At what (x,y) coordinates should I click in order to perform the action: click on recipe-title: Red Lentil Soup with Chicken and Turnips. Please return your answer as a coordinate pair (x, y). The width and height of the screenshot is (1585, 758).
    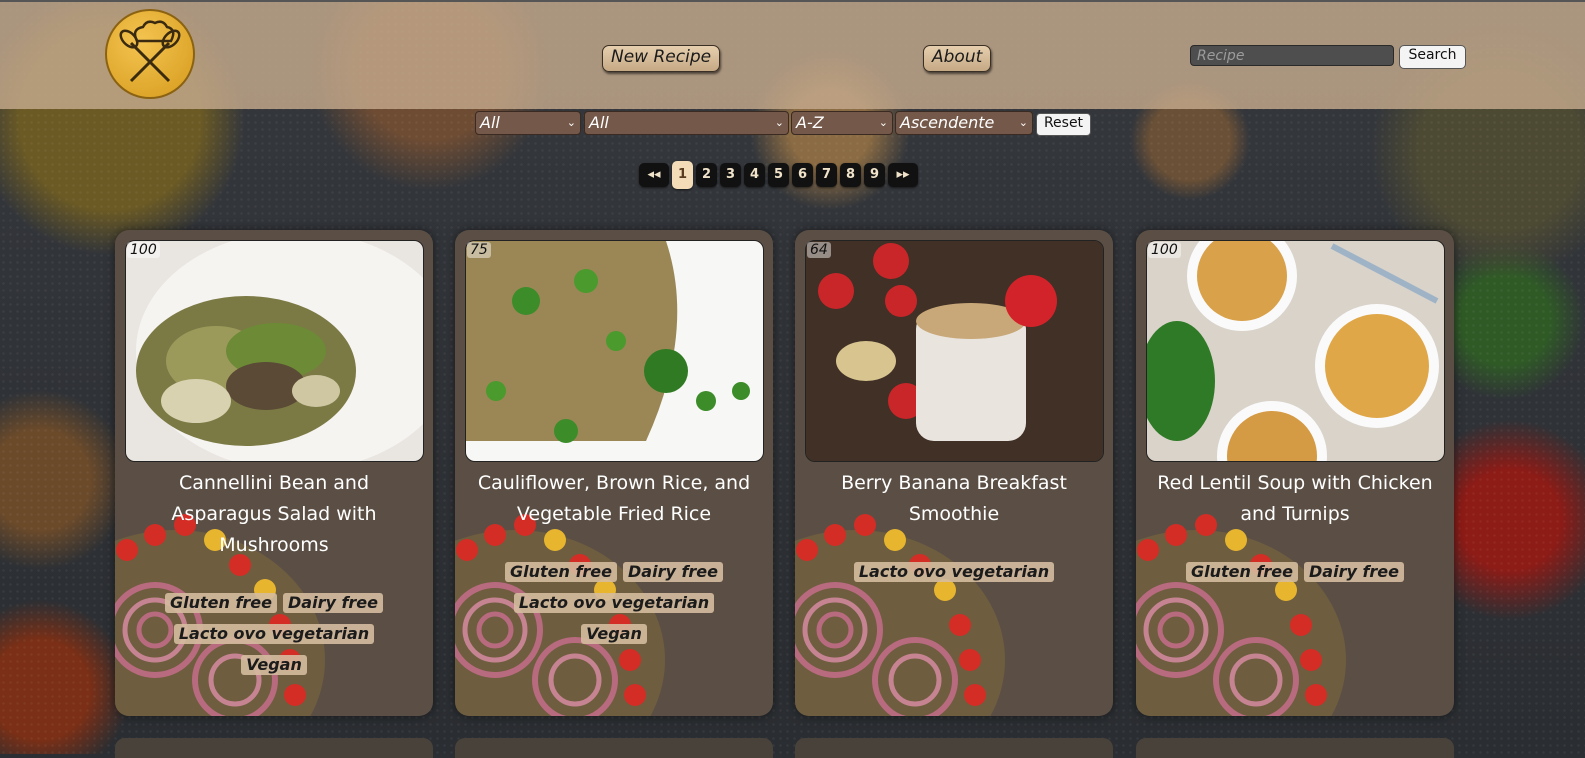
    Looking at the image, I should click on (1295, 499).